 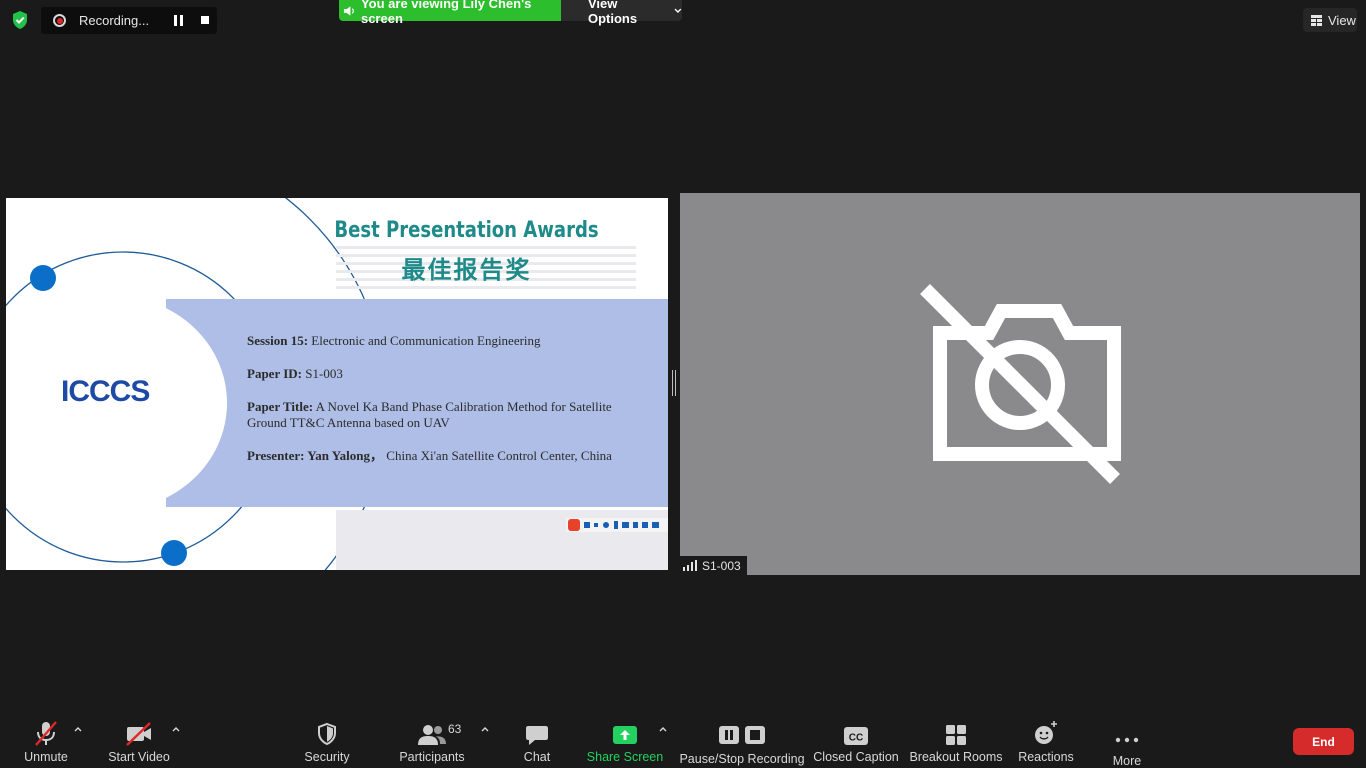 I want to click on reactions-button: Reactions, so click(x=1046, y=742).